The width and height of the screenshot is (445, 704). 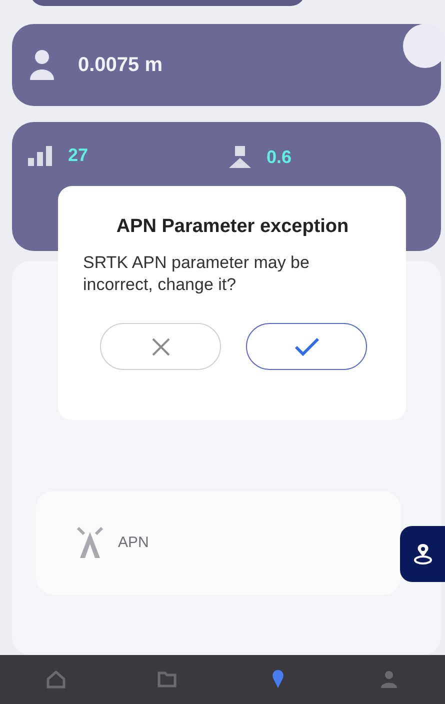 I want to click on location-pin-icon, so click(x=422, y=554).